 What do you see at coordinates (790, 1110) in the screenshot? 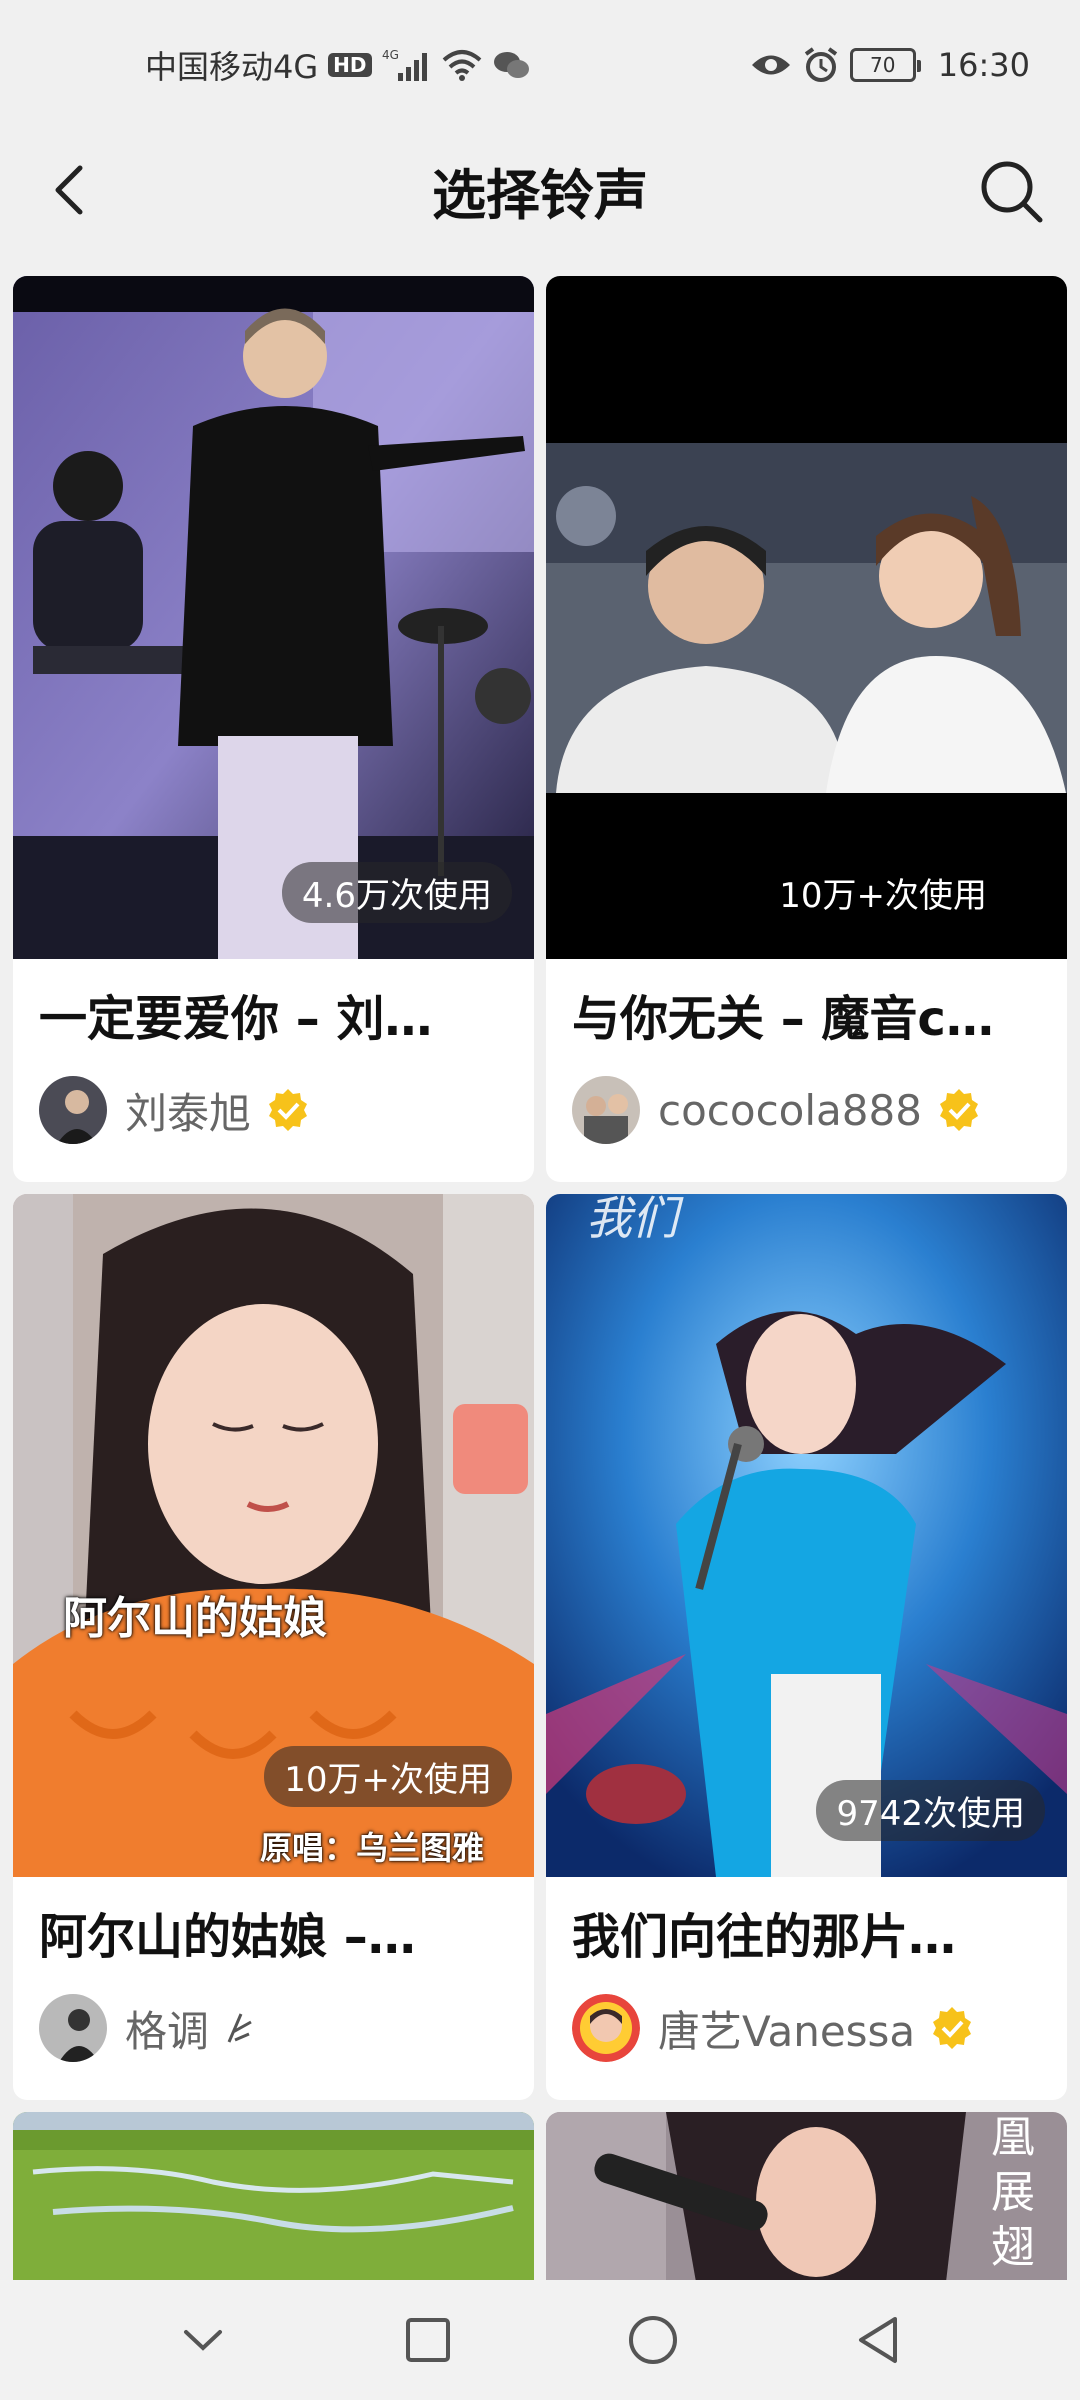
I see `author-name: cococola888` at bounding box center [790, 1110].